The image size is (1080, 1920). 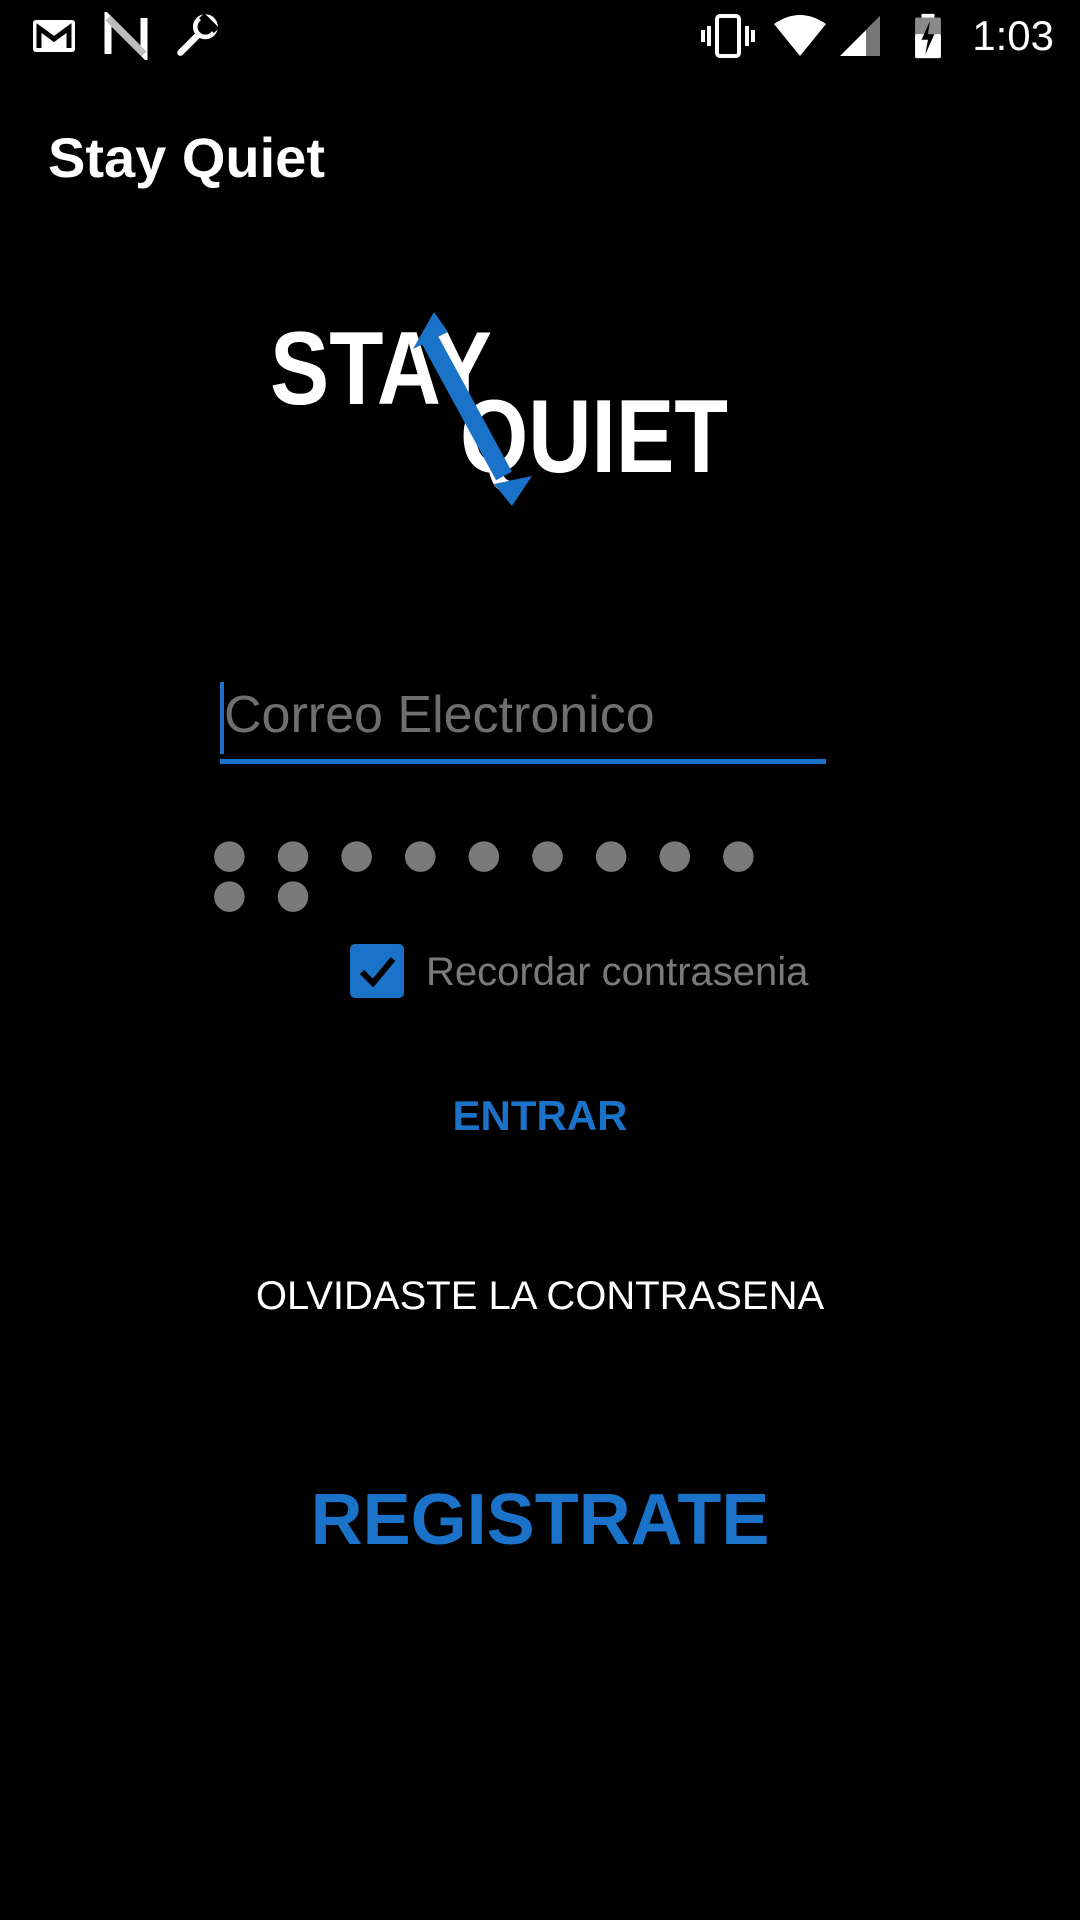 What do you see at coordinates (728, 36) in the screenshot?
I see `vibrate-icon` at bounding box center [728, 36].